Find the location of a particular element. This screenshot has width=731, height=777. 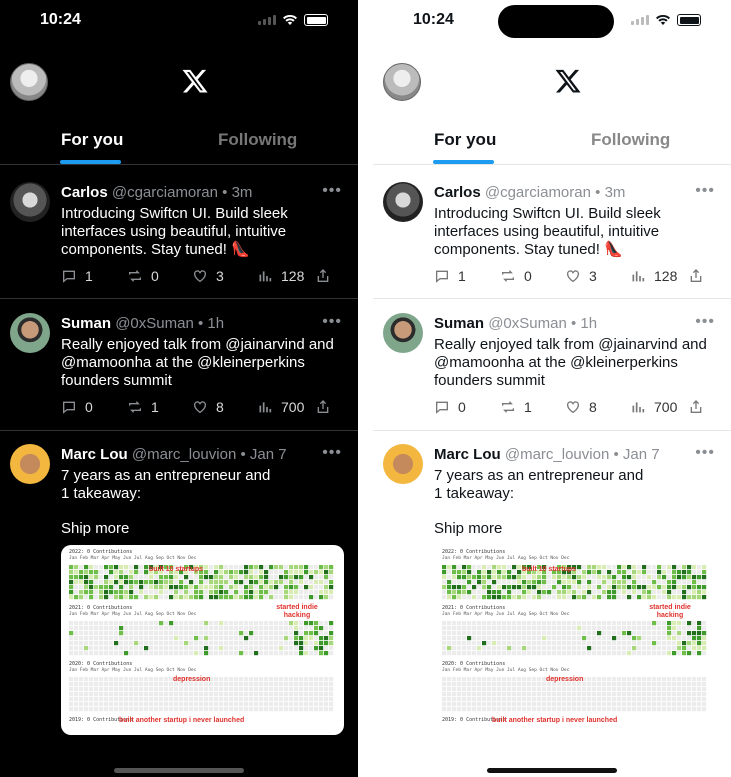

author-handle: @0xSuman is located at coordinates (154, 323).